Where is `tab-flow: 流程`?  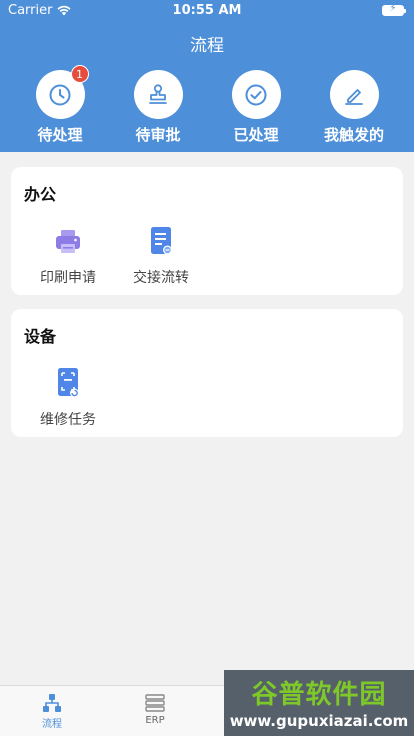 tab-flow: 流程 is located at coordinates (52, 711).